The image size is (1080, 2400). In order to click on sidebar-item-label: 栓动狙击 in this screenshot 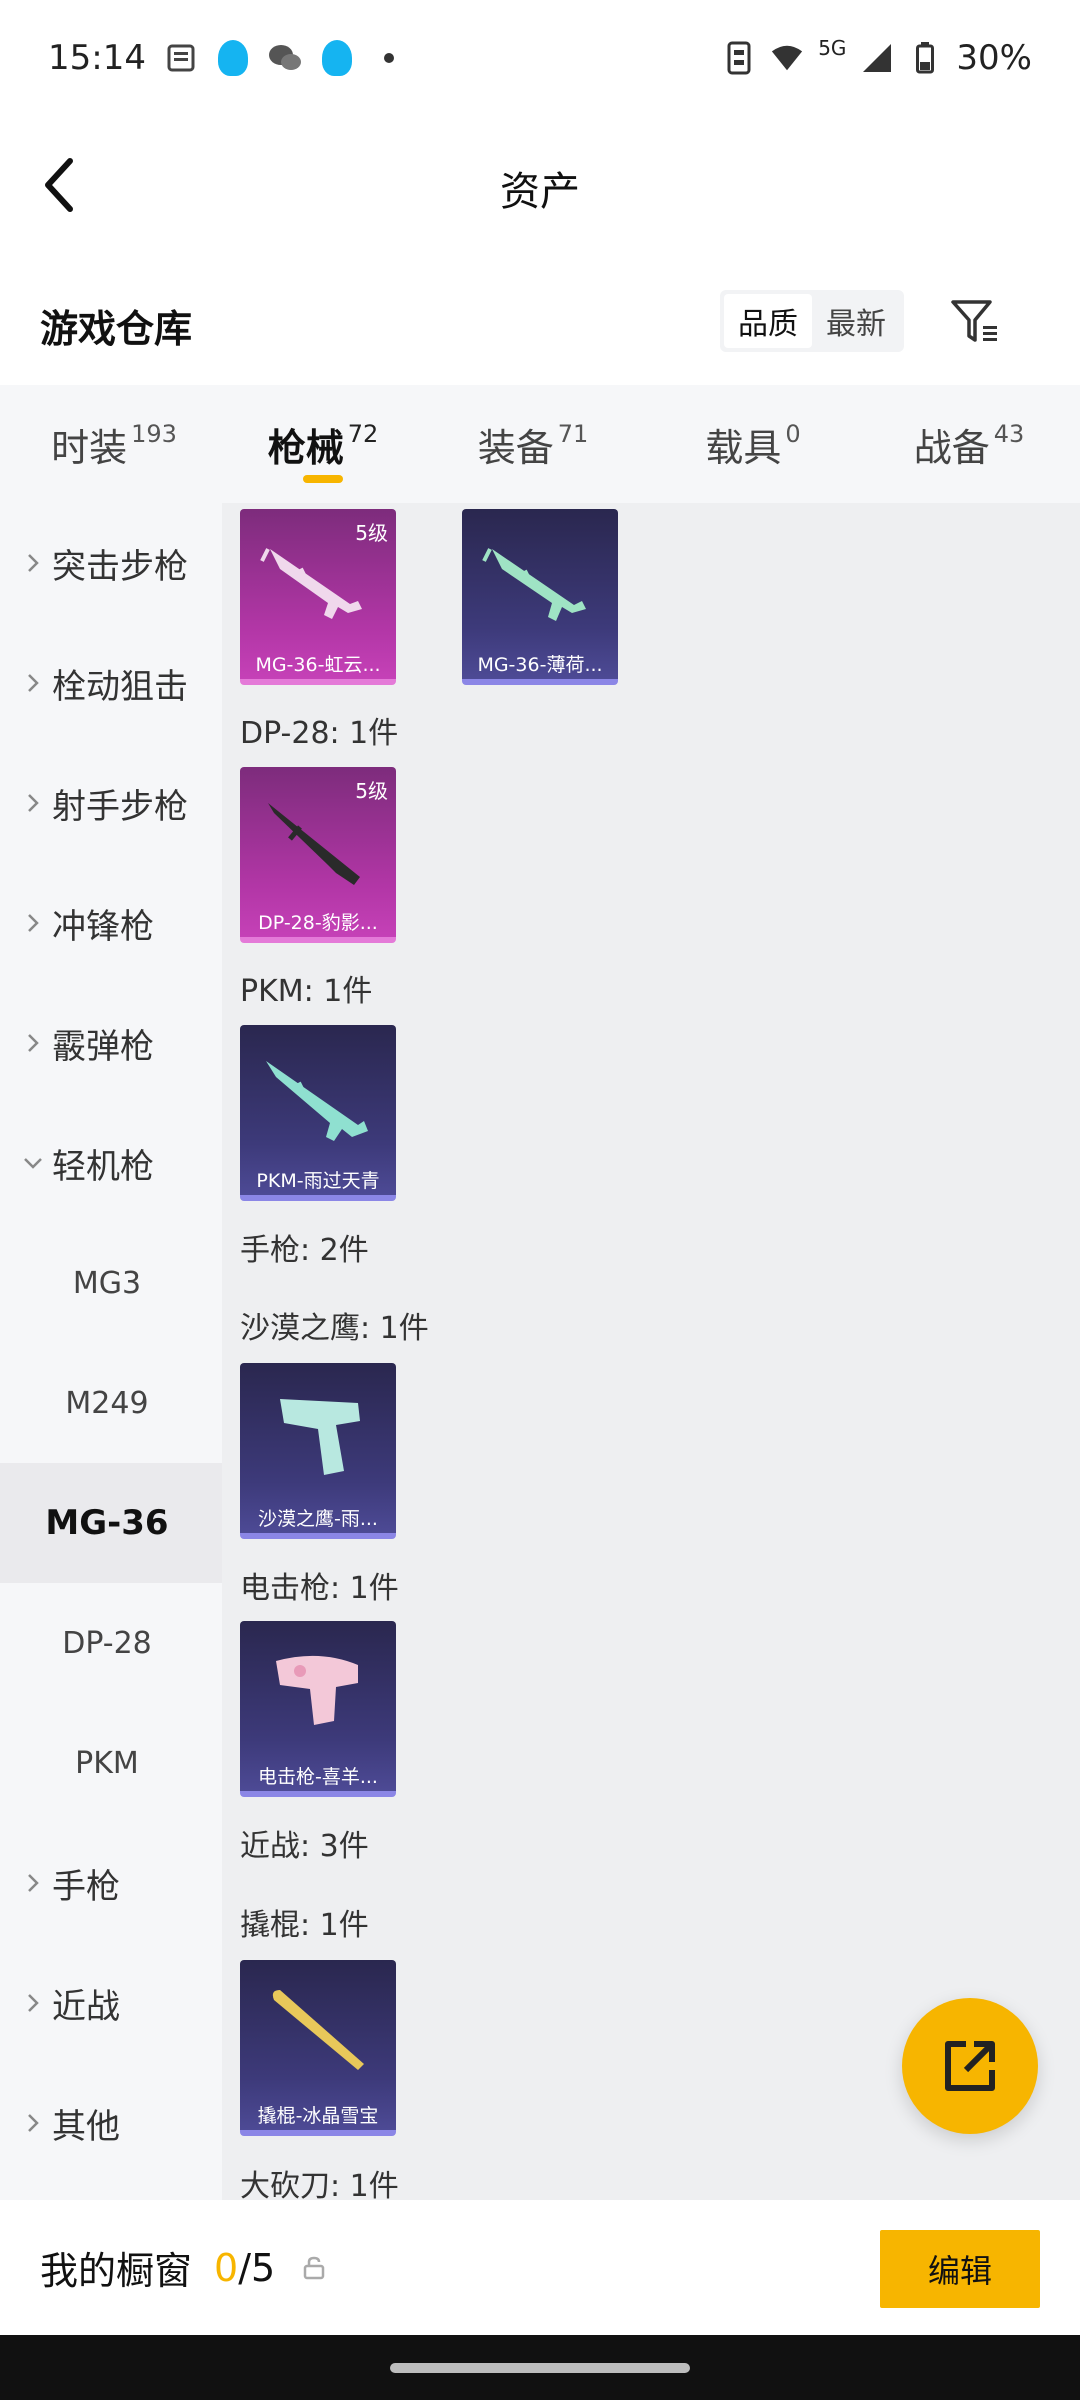, I will do `click(120, 686)`.